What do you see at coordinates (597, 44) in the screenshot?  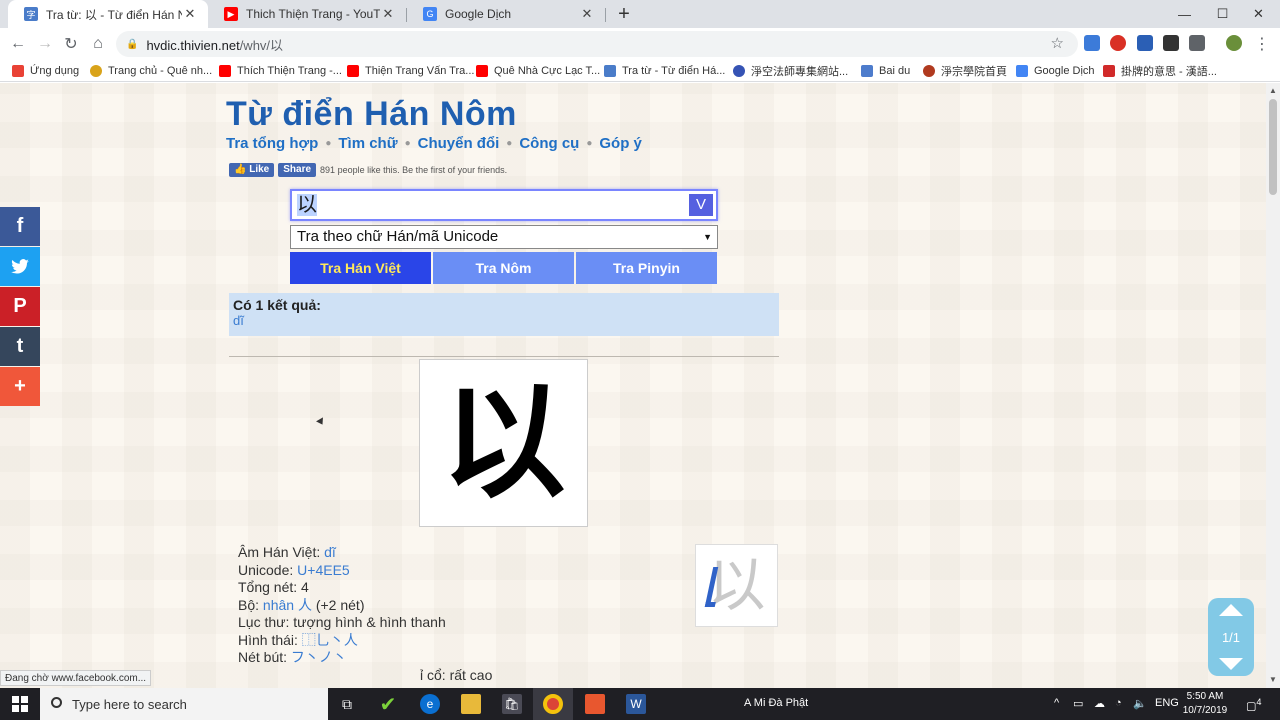 I see `address-bar: 🔒 hvdic.thivien.net/whv/以 ☆` at bounding box center [597, 44].